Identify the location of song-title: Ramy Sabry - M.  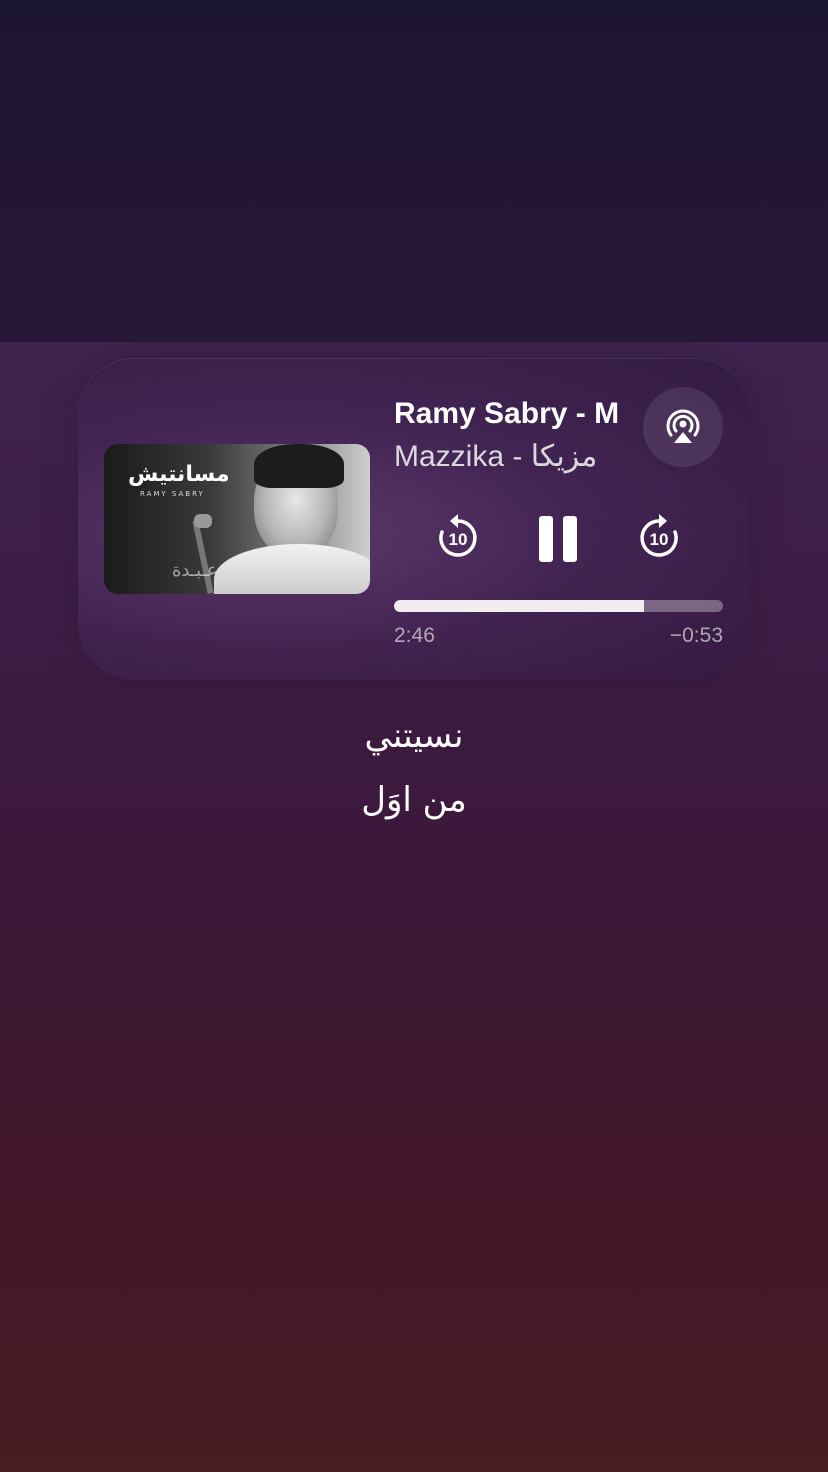
(507, 413).